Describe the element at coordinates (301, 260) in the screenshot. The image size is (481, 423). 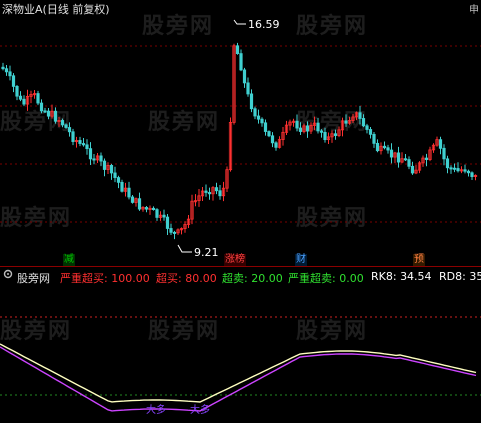
I see `event-tag-finance: 财` at that location.